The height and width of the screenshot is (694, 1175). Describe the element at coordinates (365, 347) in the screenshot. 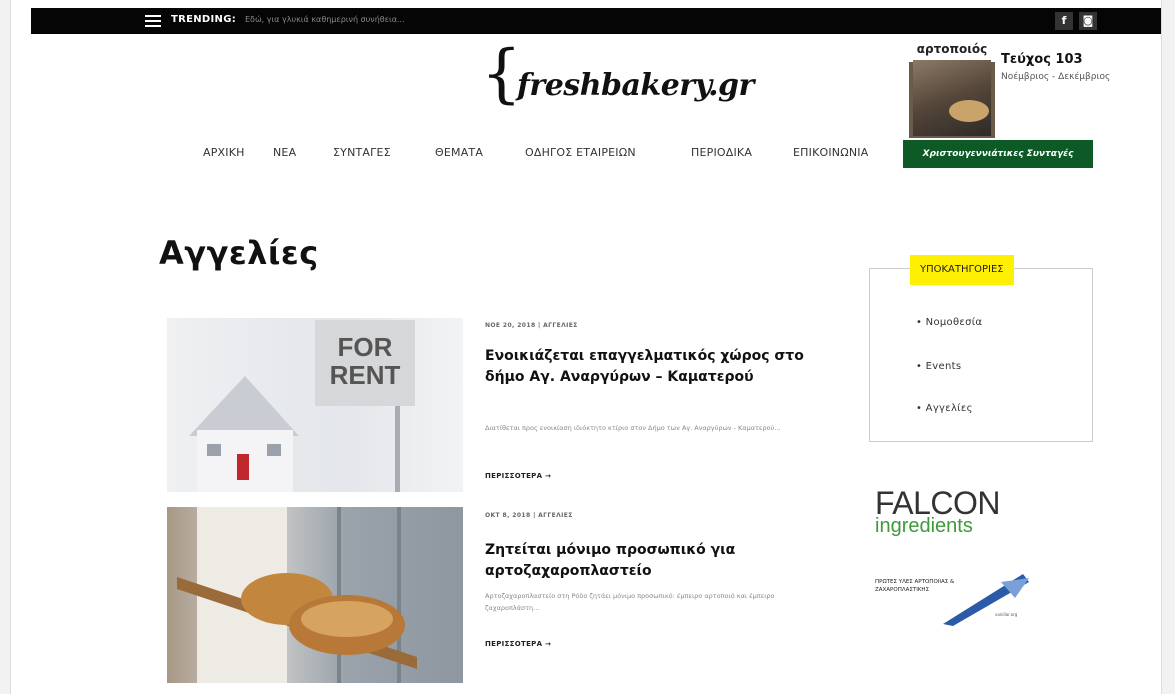

I see `sign-text-for: FOR` at that location.